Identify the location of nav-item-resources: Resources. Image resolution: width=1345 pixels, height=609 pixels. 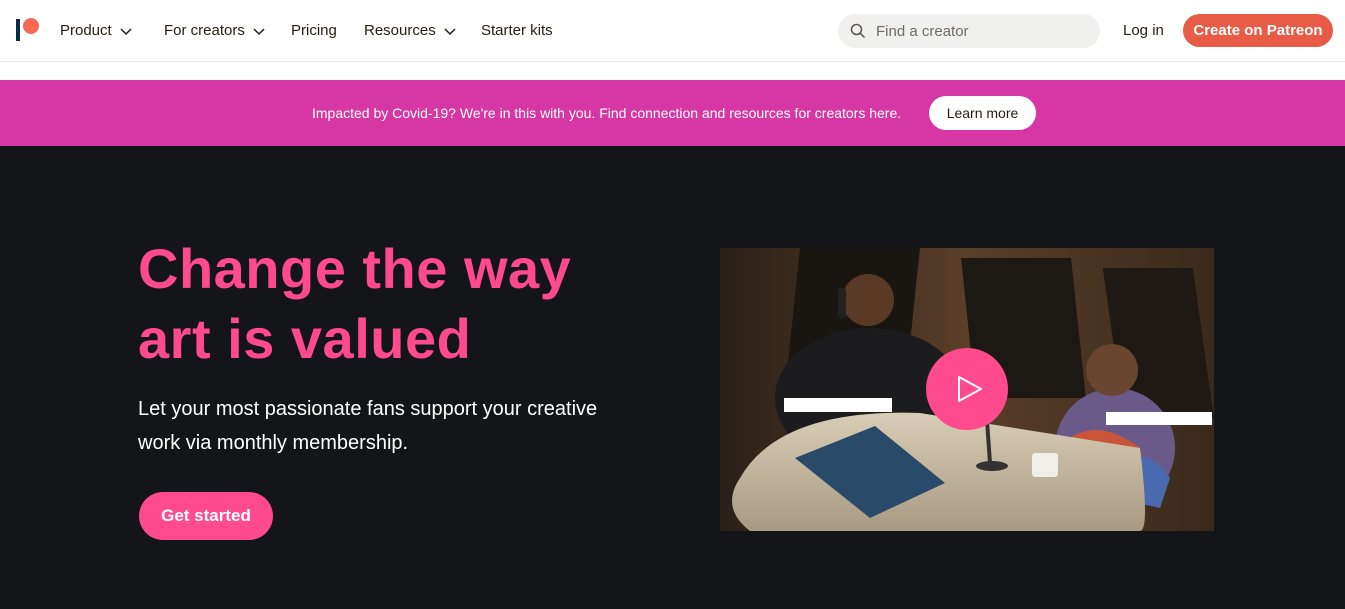
(410, 31).